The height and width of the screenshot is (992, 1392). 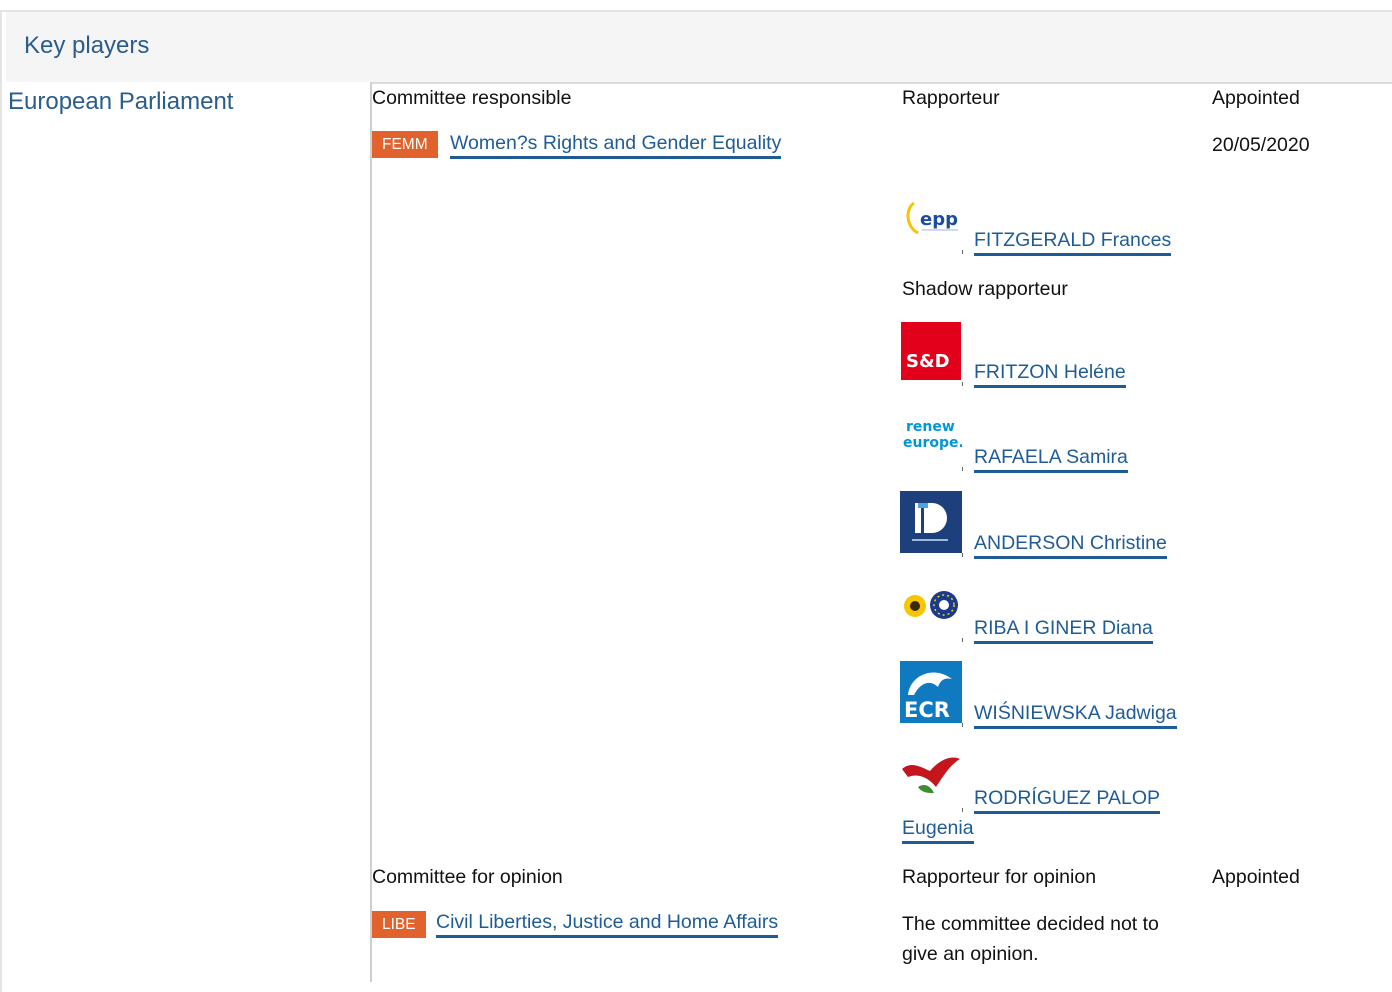 I want to click on svg-text: S&D, so click(x=928, y=361).